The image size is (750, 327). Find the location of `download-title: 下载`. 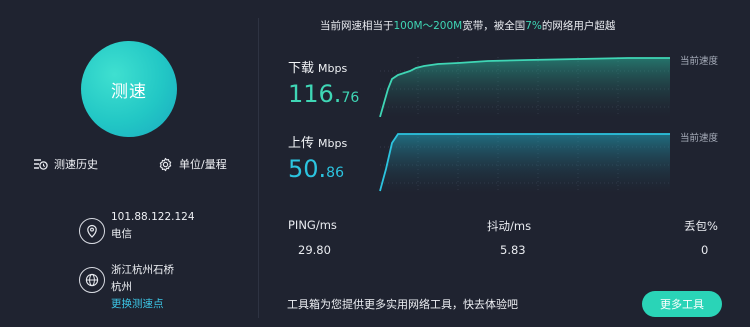

download-title: 下载 is located at coordinates (301, 68).